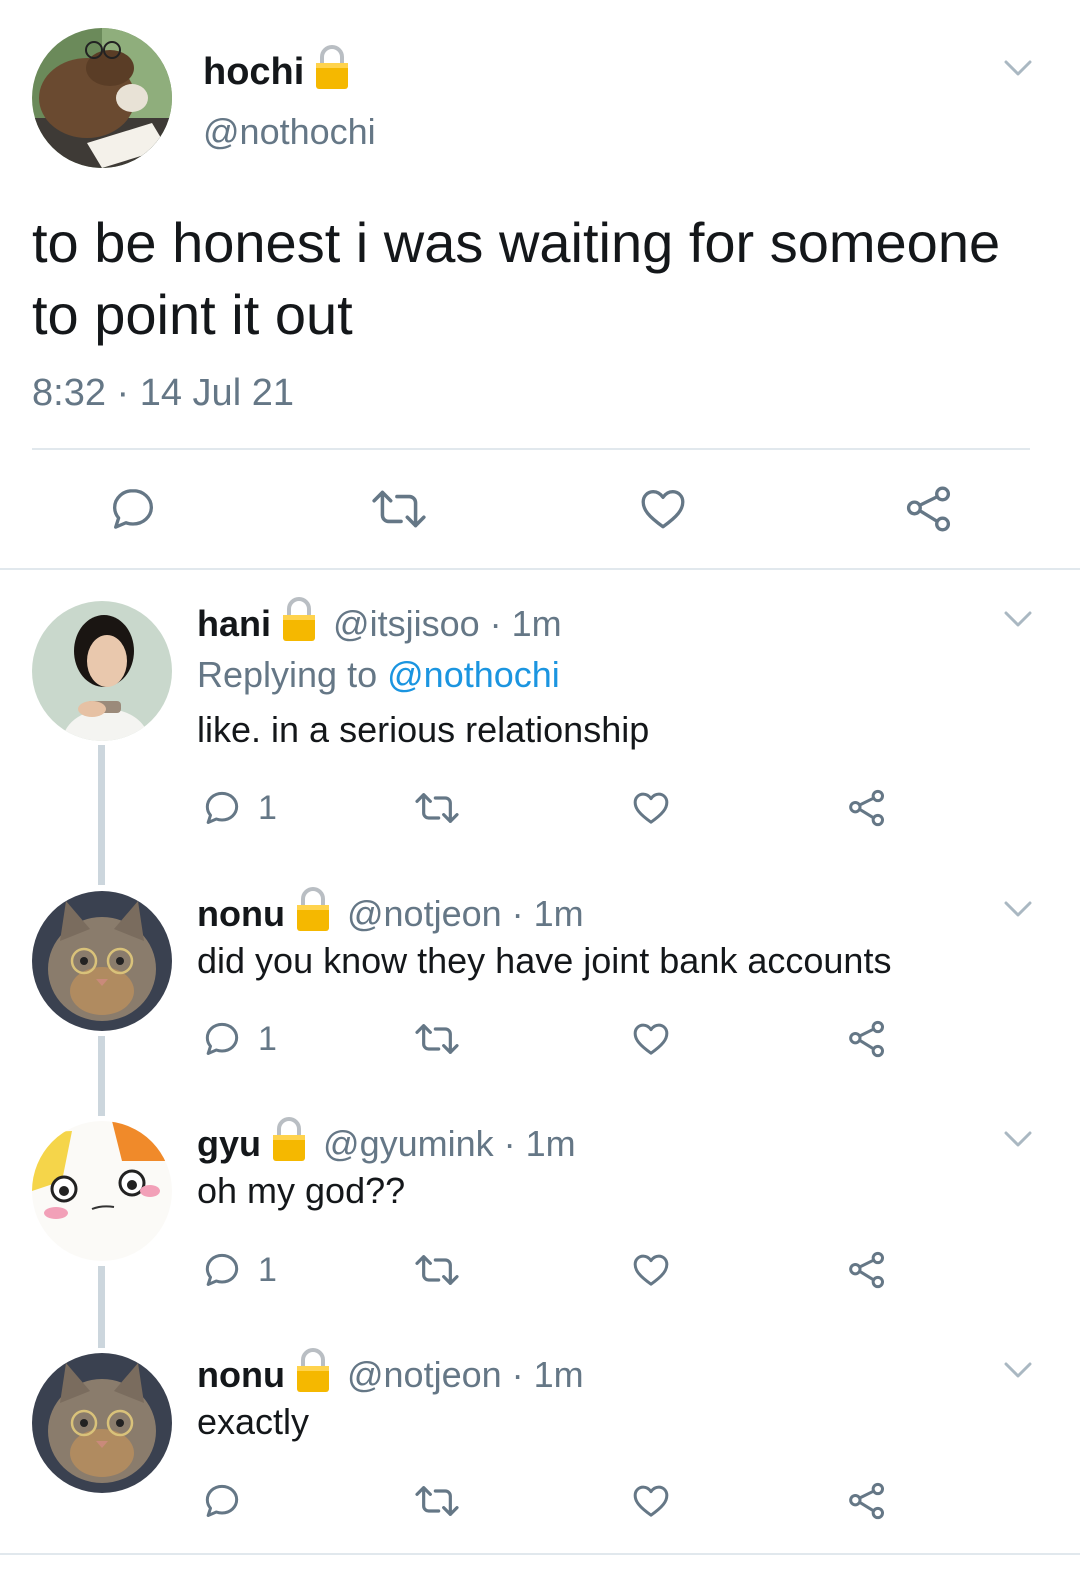 This screenshot has height=1596, width=1080. I want to click on replying-to-handle: @nothochi, so click(473, 674).